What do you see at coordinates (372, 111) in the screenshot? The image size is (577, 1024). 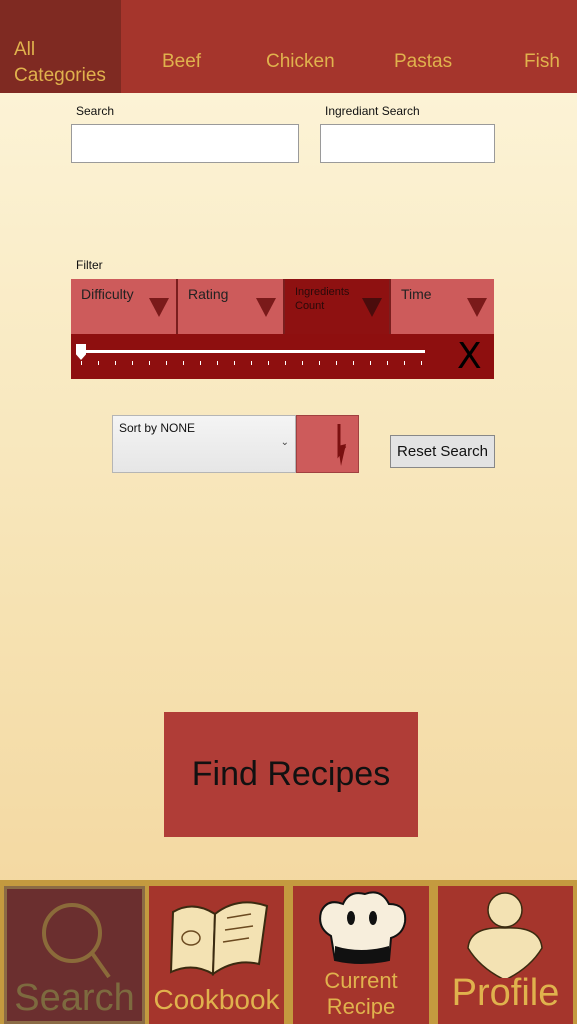 I see `ingredient-search-label: Ingrediant Search` at bounding box center [372, 111].